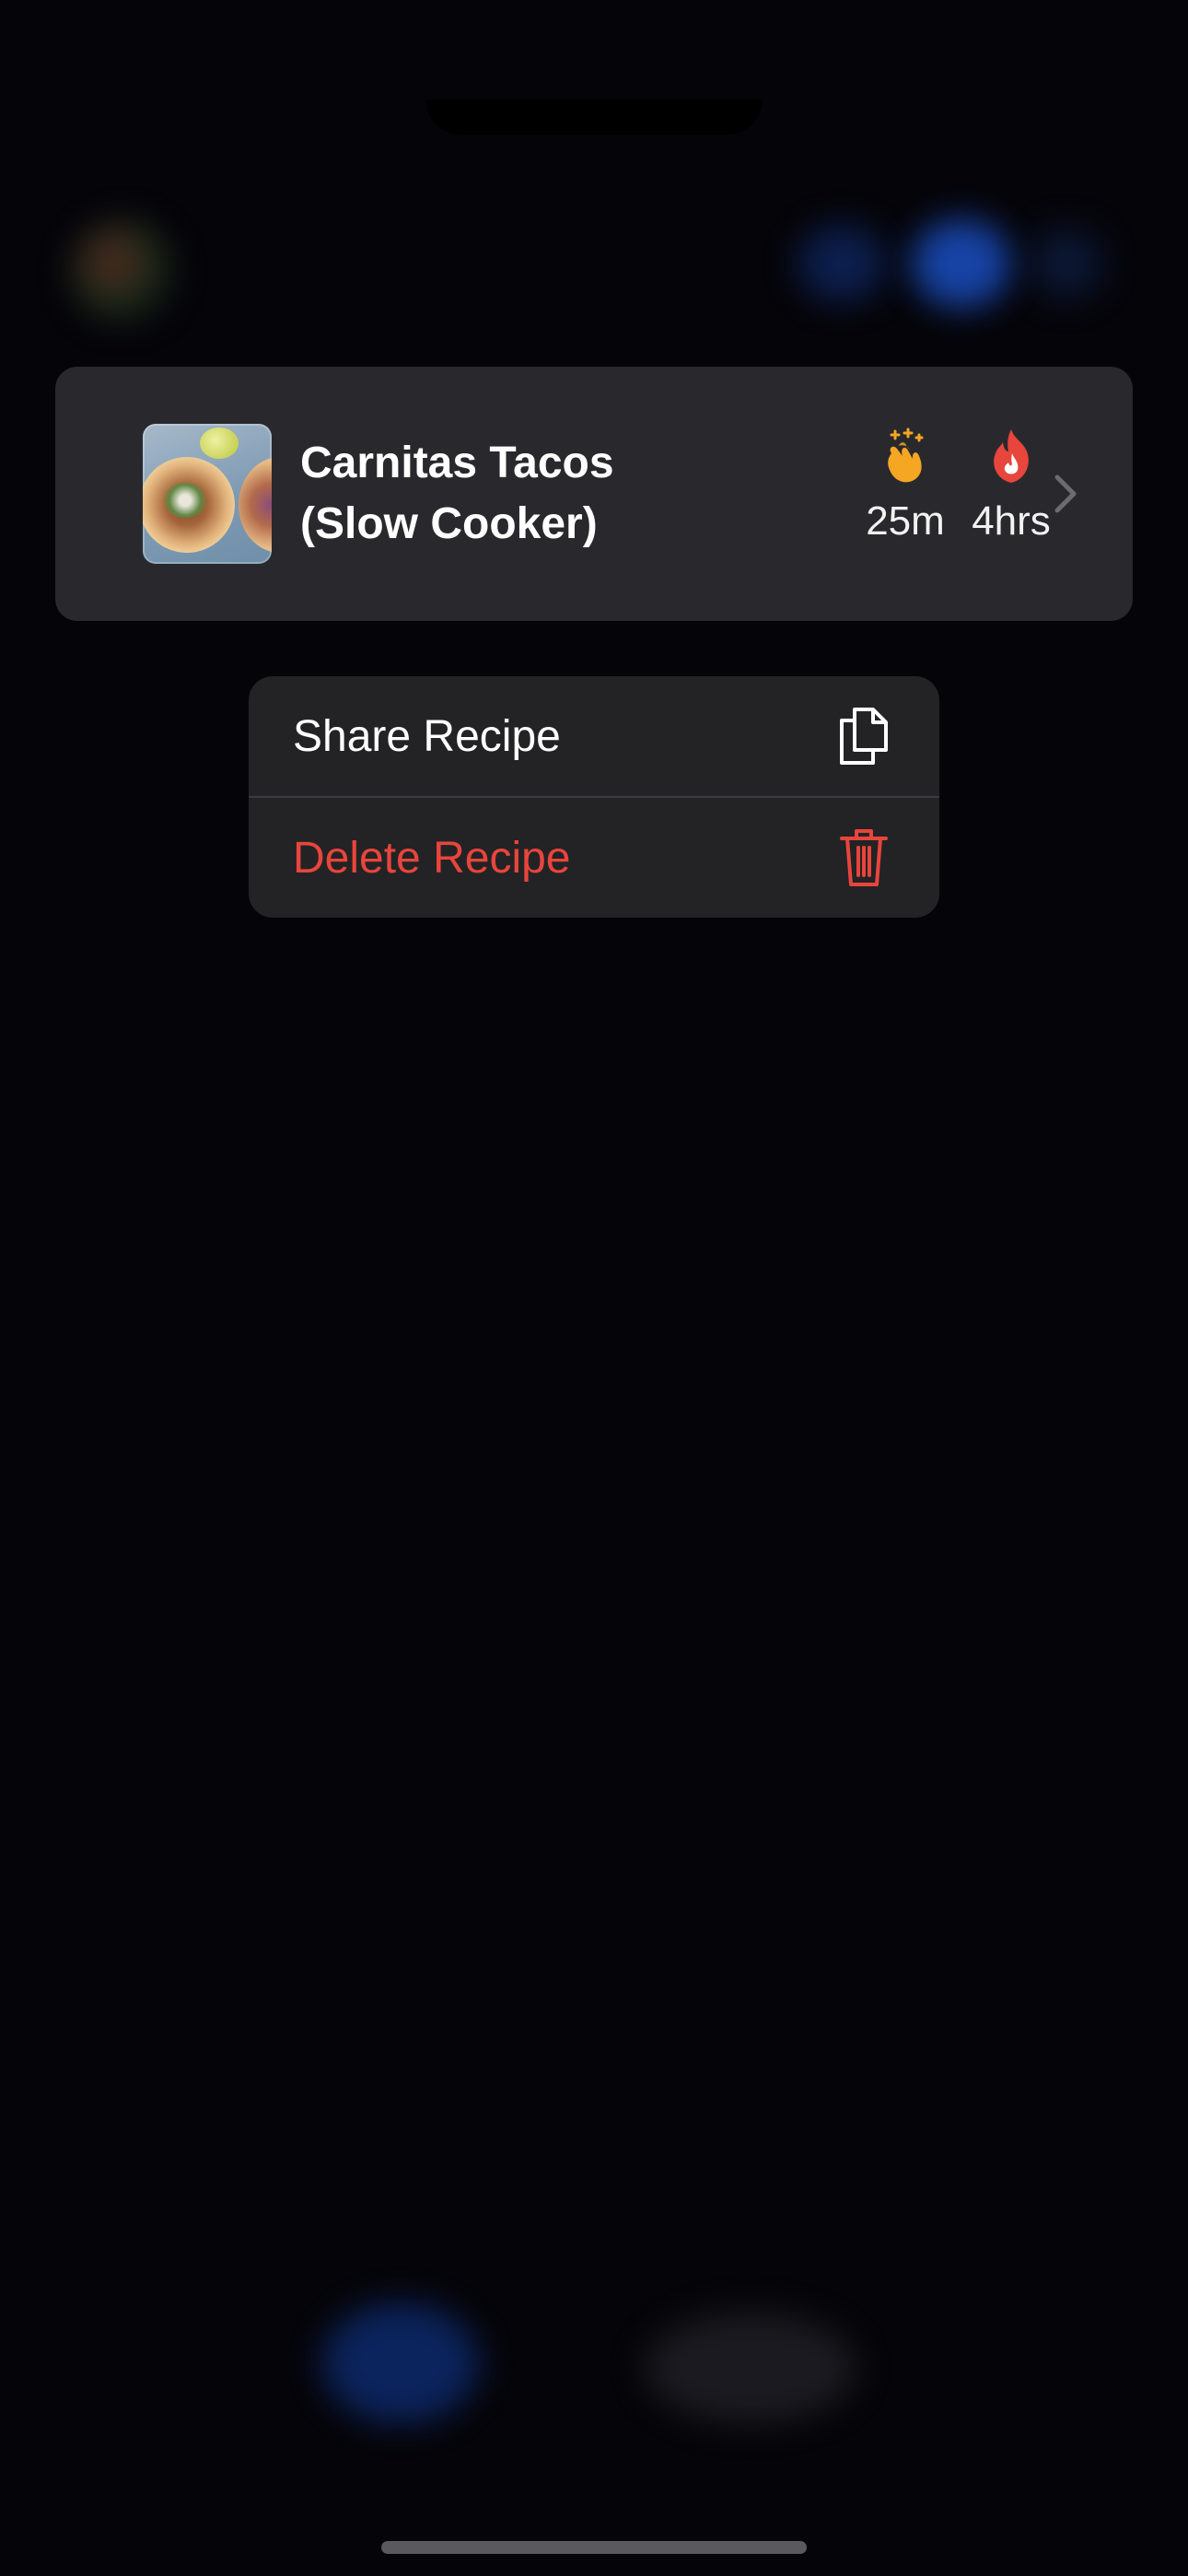 This screenshot has width=1188, height=2576. What do you see at coordinates (427, 736) in the screenshot?
I see `share-recipe-label: Share Recipe` at bounding box center [427, 736].